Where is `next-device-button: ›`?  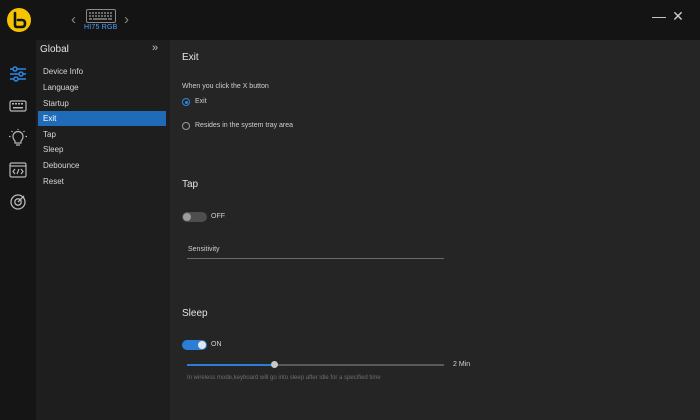 next-device-button: › is located at coordinates (126, 19).